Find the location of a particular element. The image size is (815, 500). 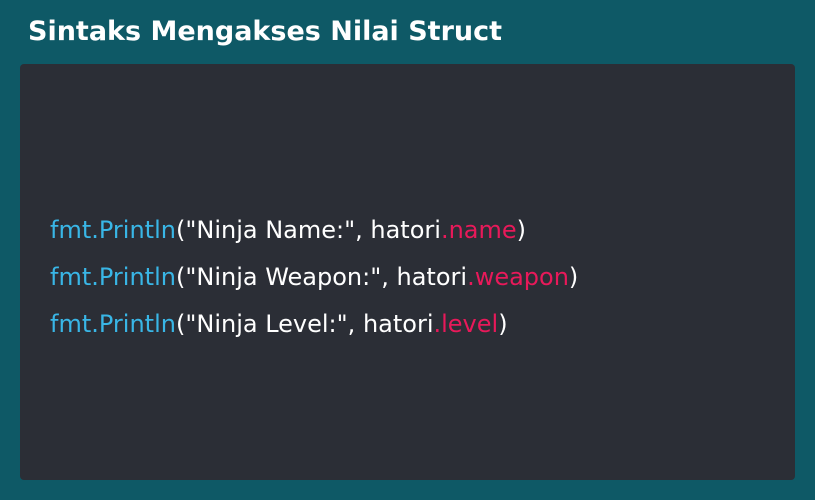

code-line-name: fmt.Println("Ninja Name:", hatori.name) is located at coordinates (314, 230).